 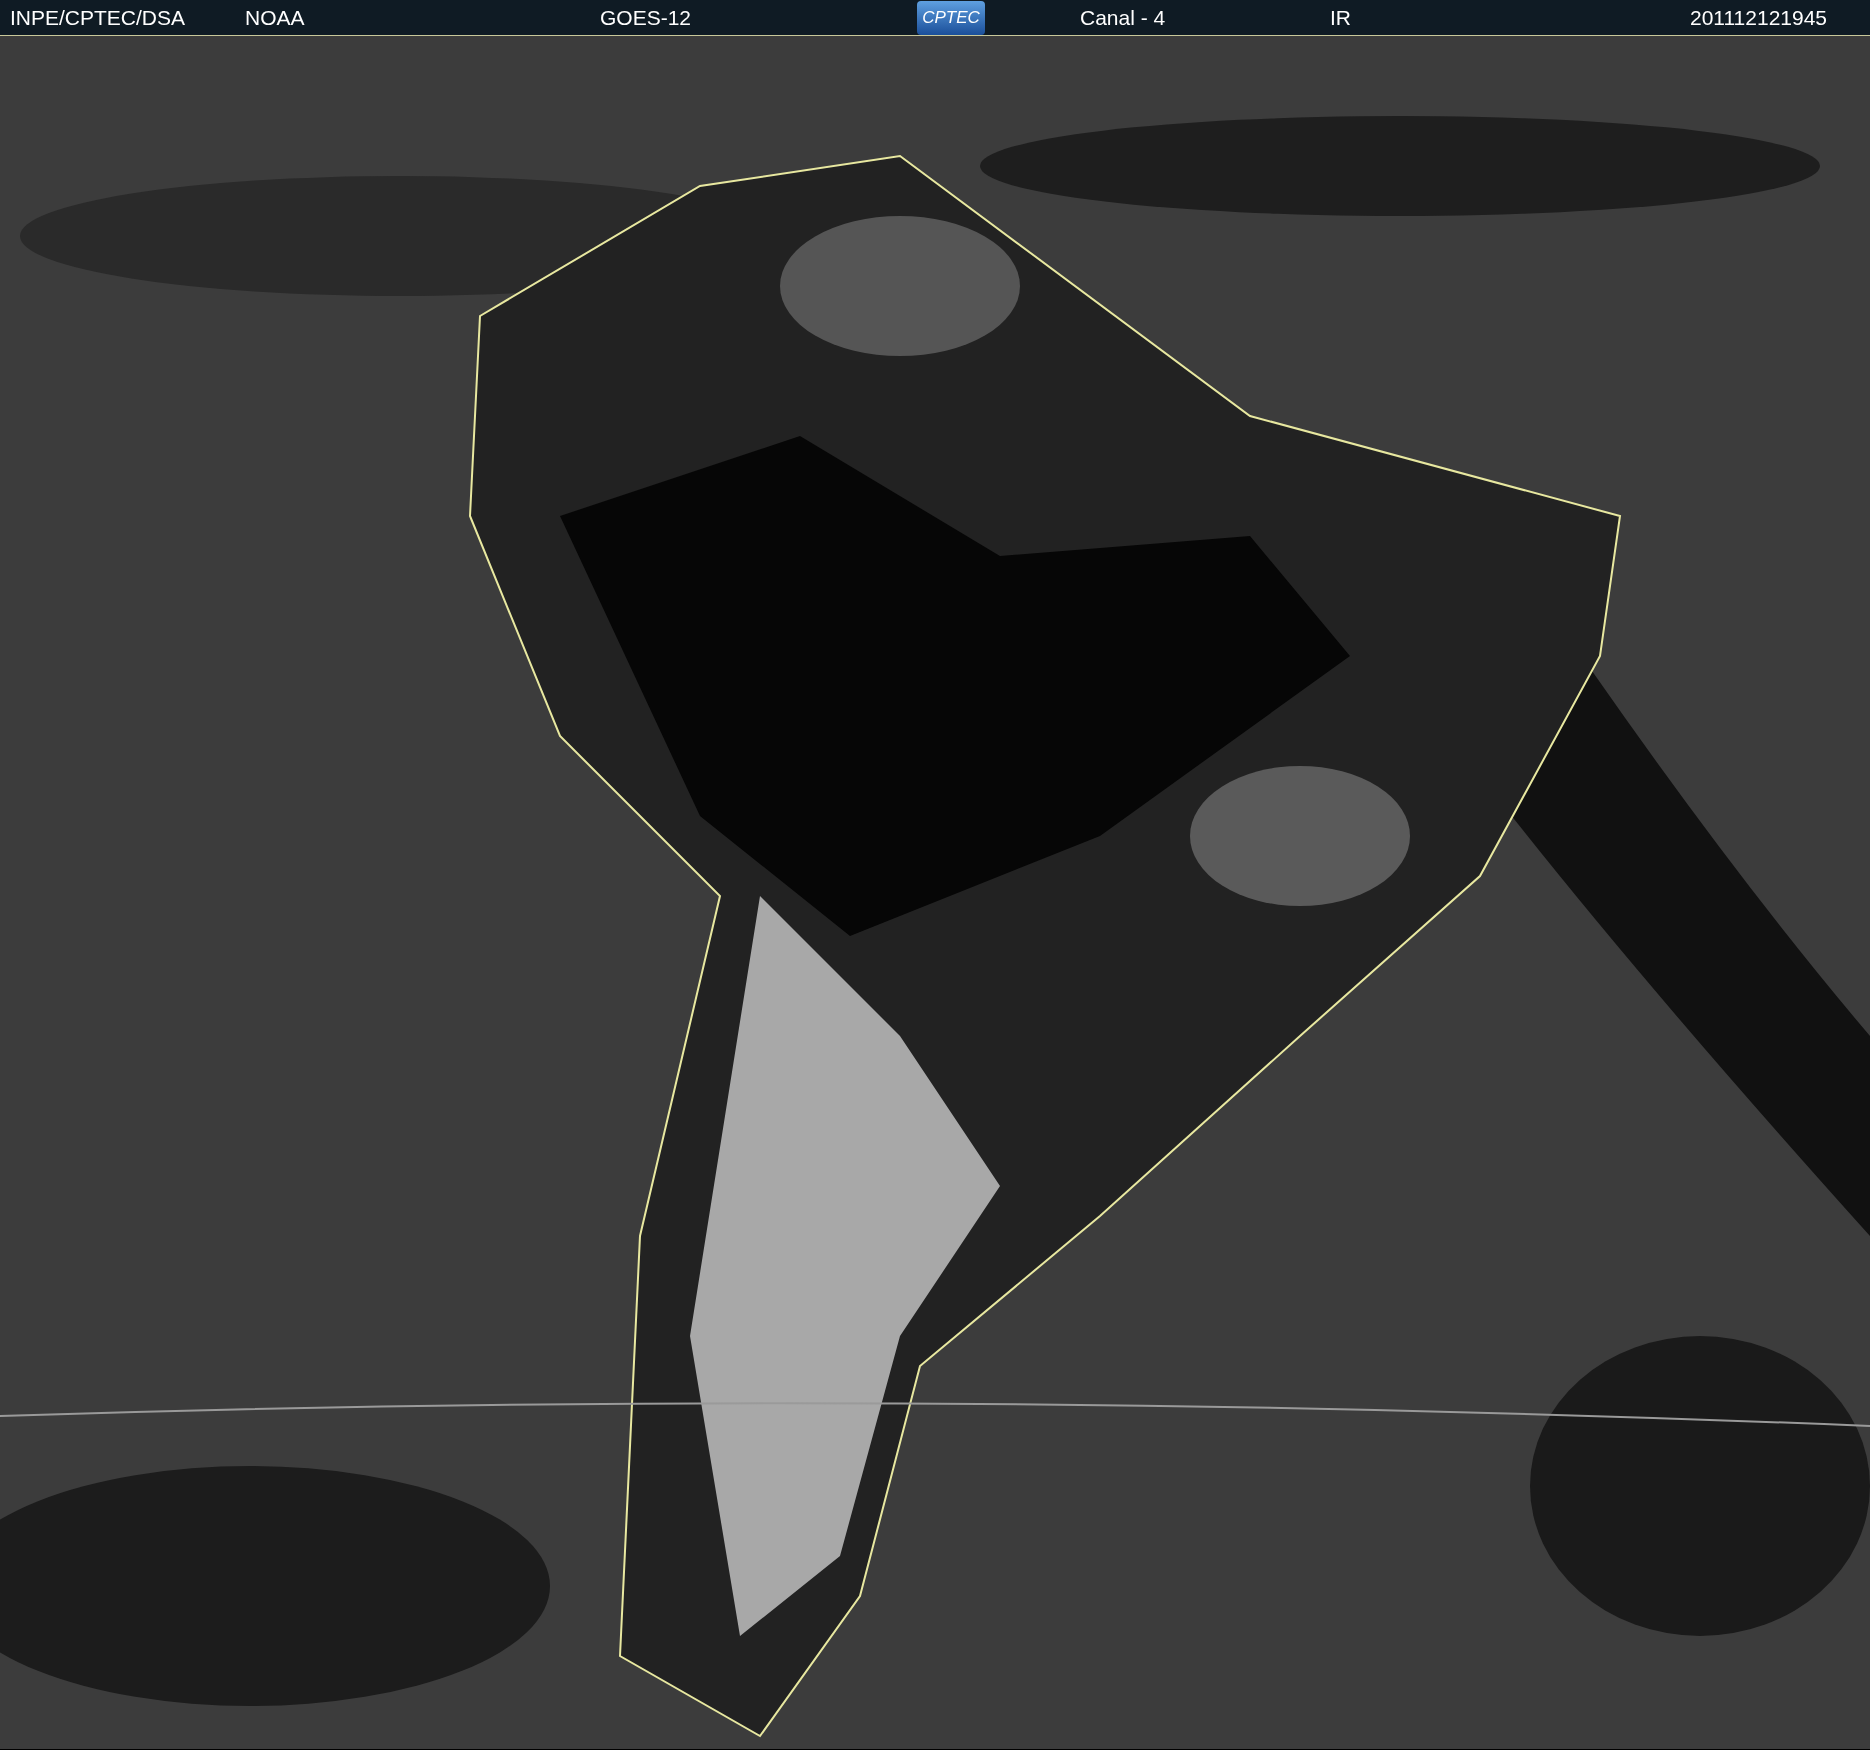 I want to click on source-label: NOAA, so click(x=275, y=17).